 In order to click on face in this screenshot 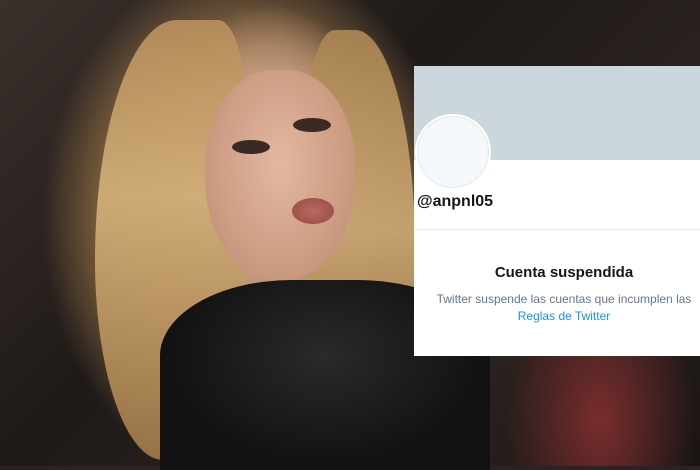, I will do `click(280, 175)`.